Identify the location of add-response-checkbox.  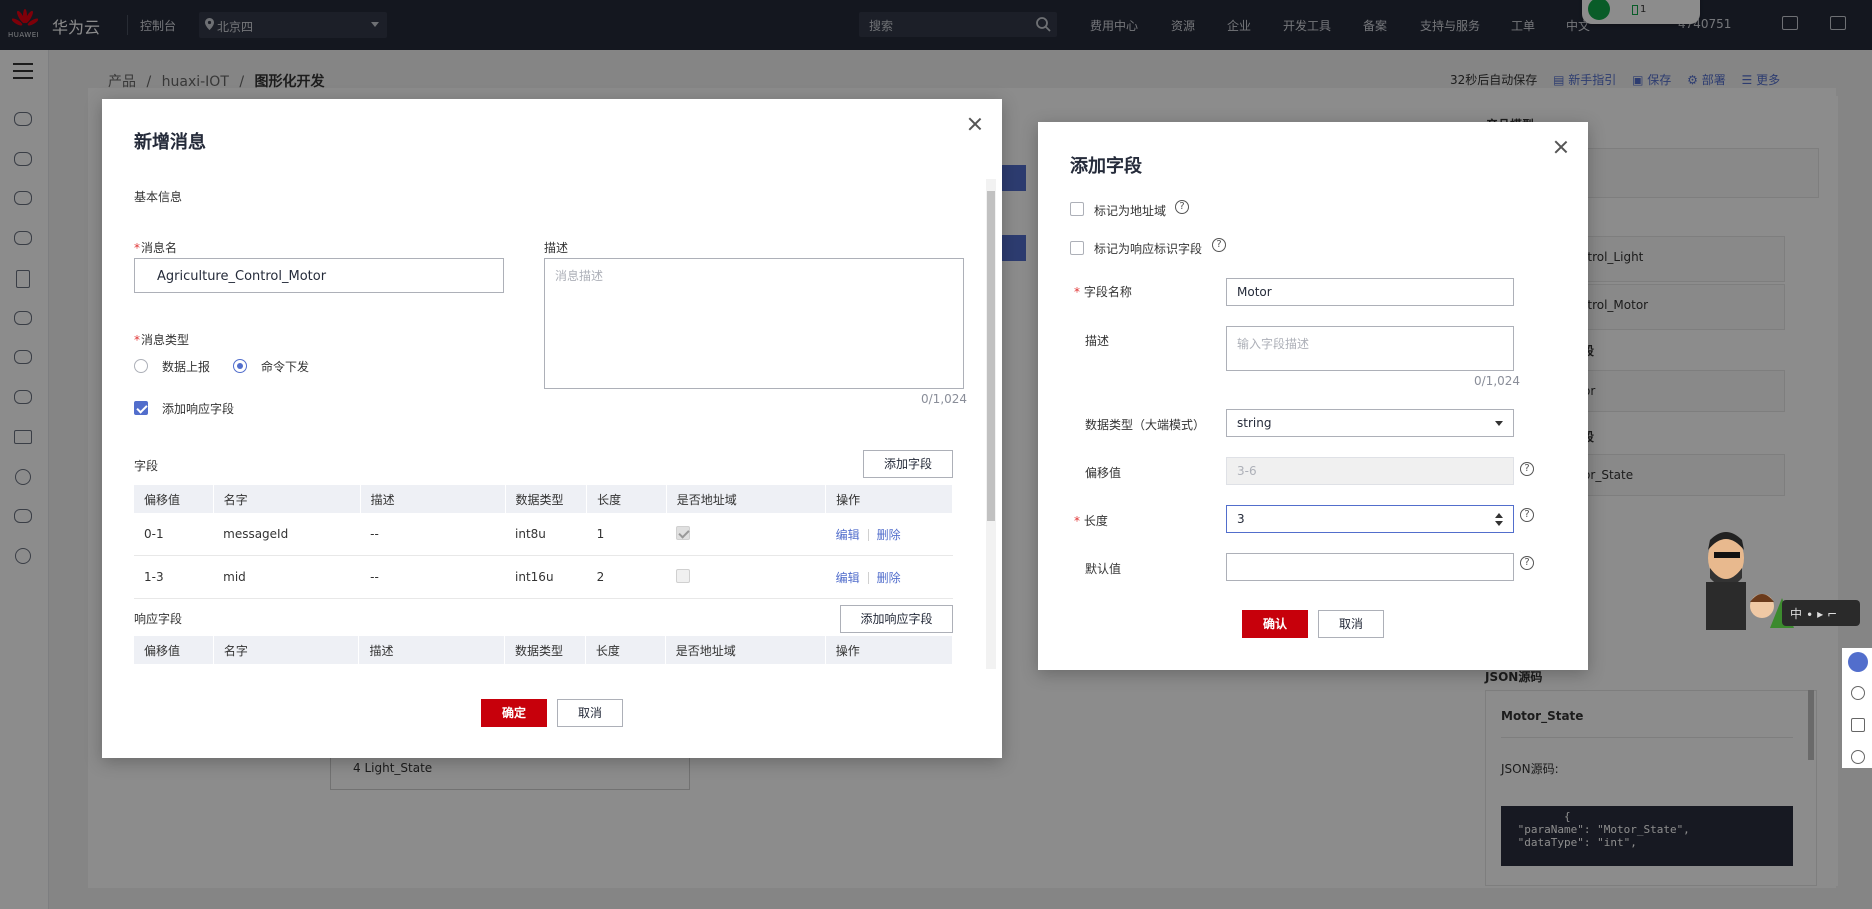
(141, 408).